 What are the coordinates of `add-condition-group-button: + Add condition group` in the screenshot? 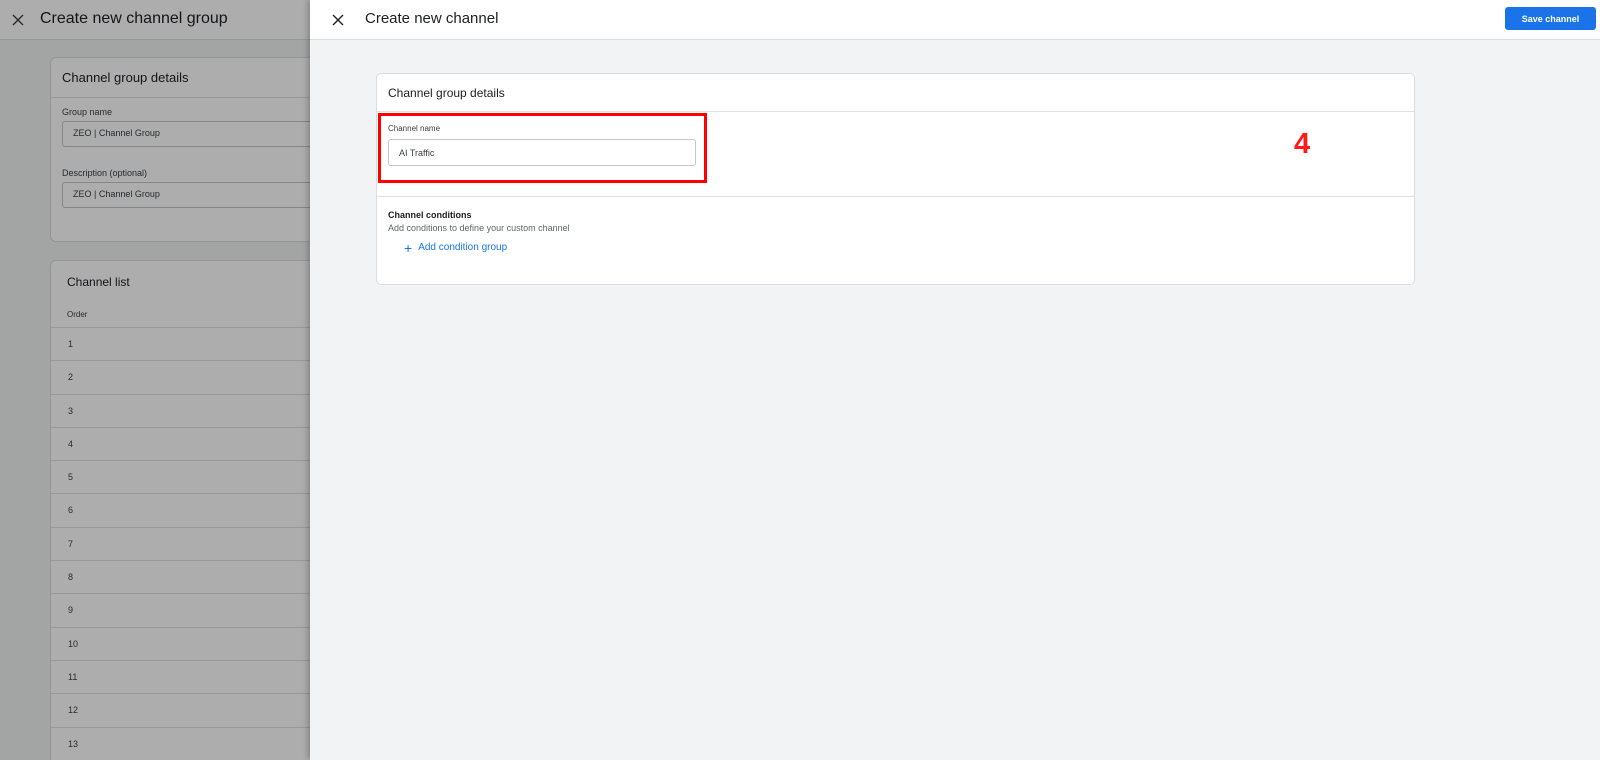 It's located at (456, 247).